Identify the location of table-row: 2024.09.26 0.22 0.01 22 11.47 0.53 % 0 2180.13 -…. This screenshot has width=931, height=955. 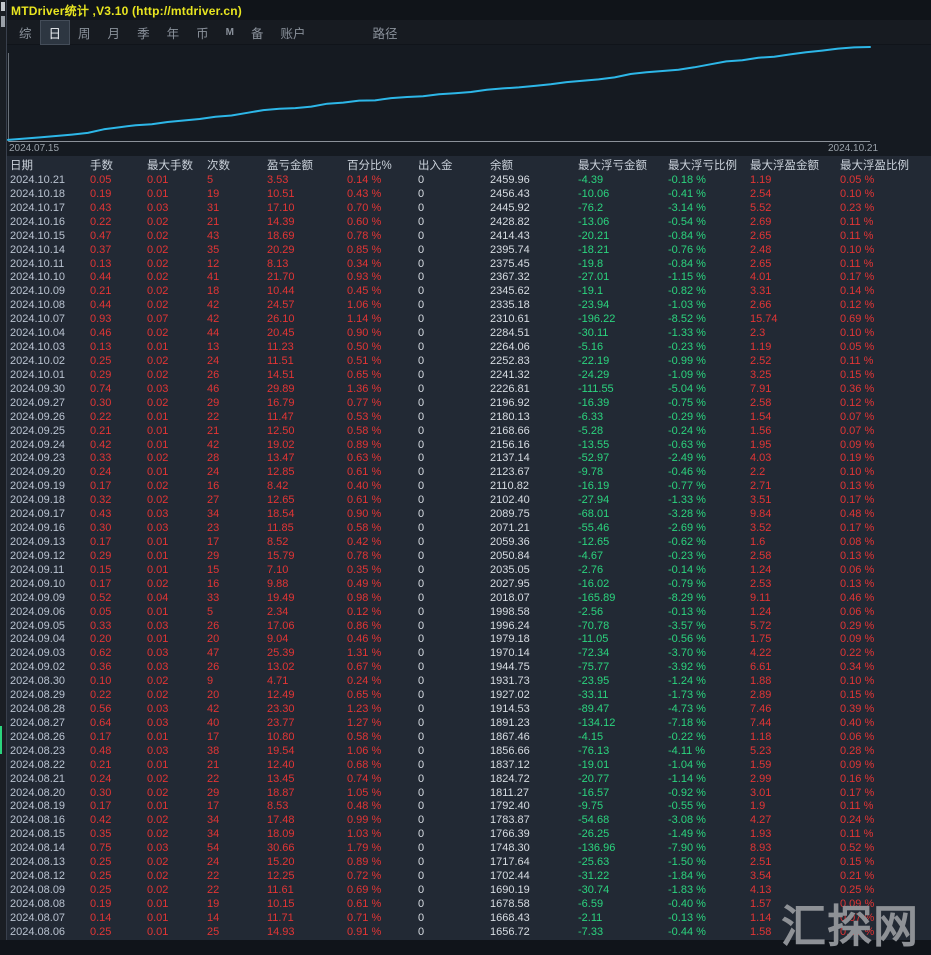
(469, 418).